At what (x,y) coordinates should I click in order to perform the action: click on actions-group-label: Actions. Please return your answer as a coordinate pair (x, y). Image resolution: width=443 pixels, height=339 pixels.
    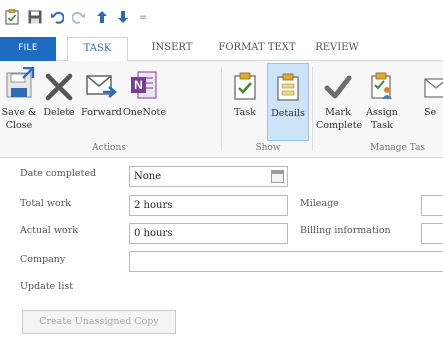
    Looking at the image, I should click on (109, 148).